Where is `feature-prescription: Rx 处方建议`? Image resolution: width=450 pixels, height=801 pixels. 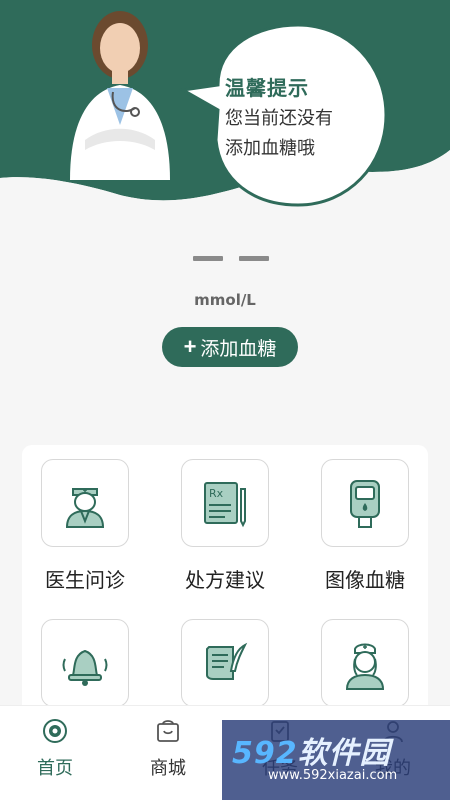 feature-prescription: Rx 处方建议 is located at coordinates (225, 526).